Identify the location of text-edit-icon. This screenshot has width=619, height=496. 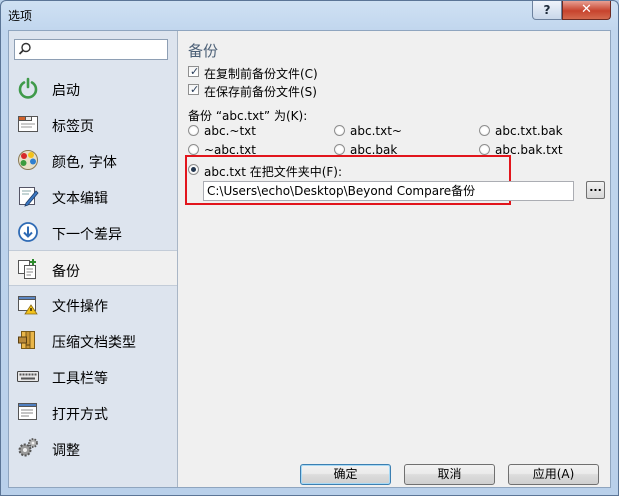
(29, 197).